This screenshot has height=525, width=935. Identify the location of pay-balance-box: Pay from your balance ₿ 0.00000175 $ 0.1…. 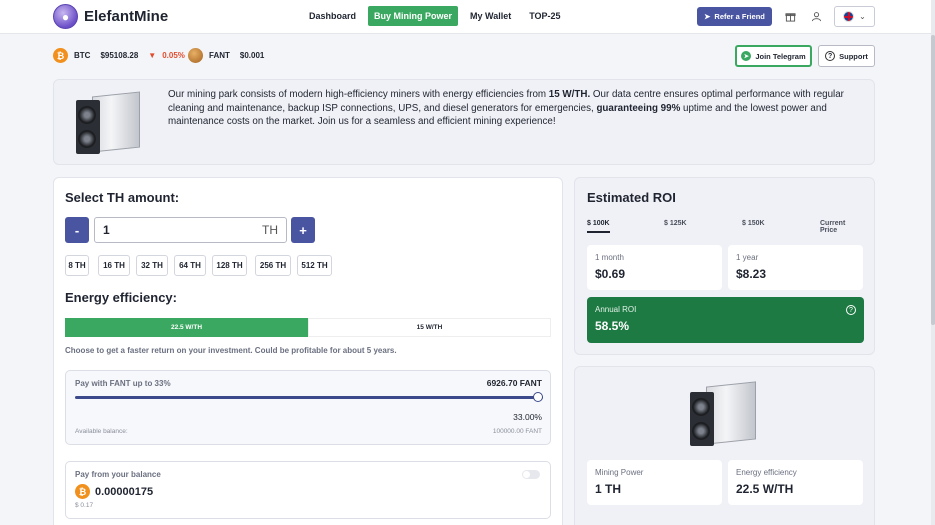
(308, 490).